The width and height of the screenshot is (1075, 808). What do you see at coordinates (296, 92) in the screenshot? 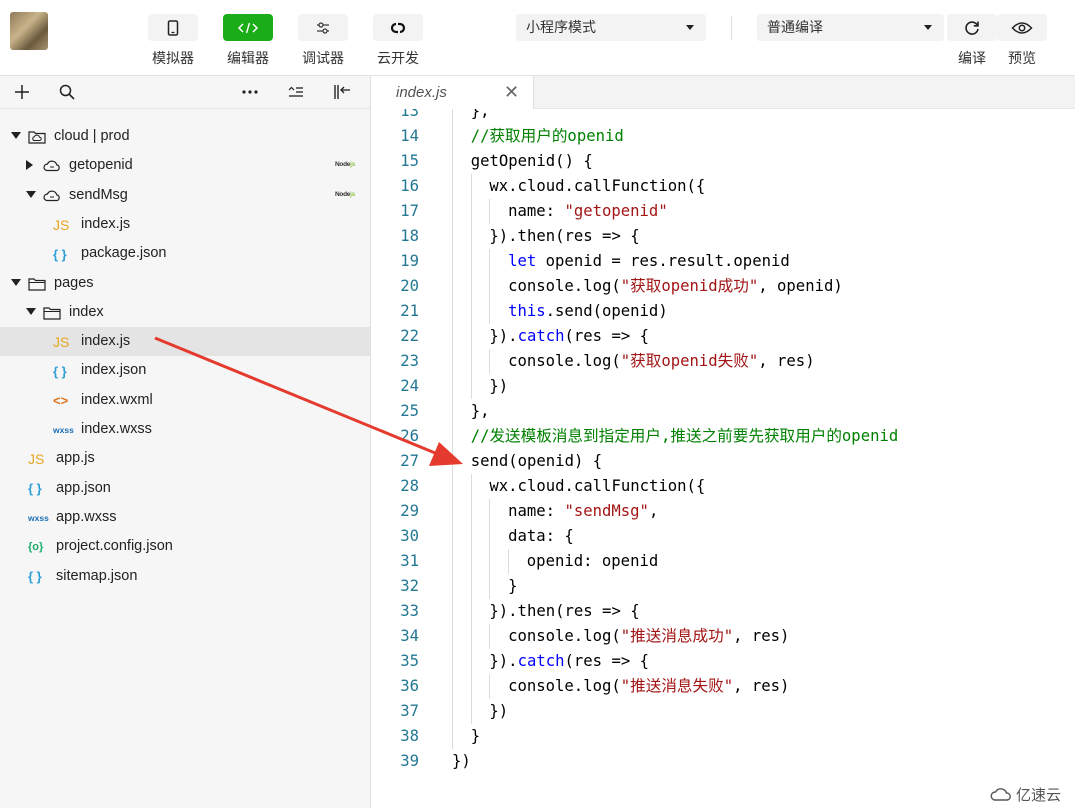
I see `collapse-all-icon` at bounding box center [296, 92].